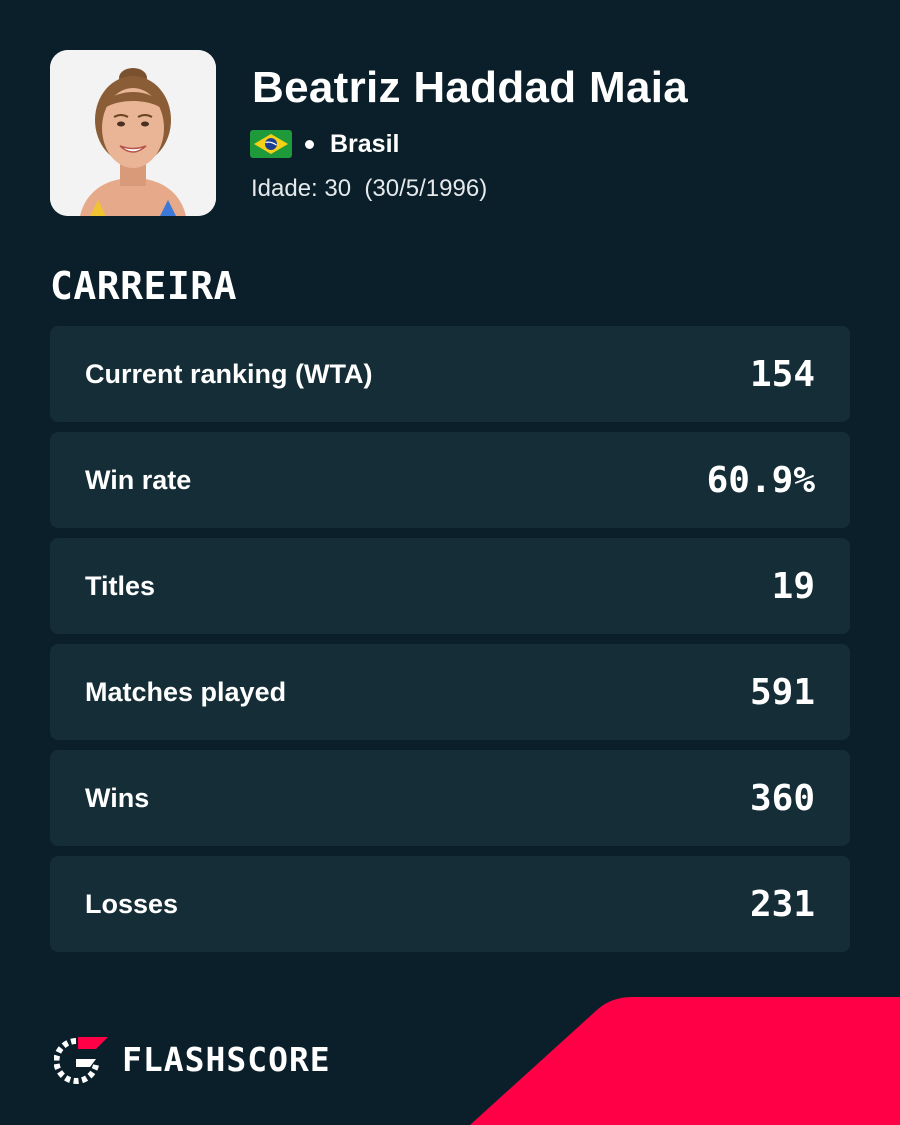 This screenshot has width=900, height=1125. I want to click on stat-label: Matches played, so click(186, 691).